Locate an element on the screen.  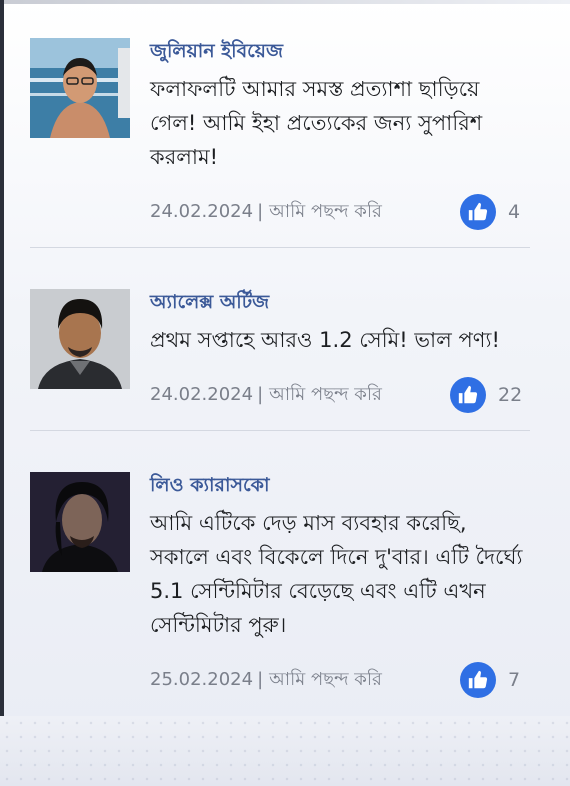
comment-author: লিও ক্যারাসকো is located at coordinates (340, 485).